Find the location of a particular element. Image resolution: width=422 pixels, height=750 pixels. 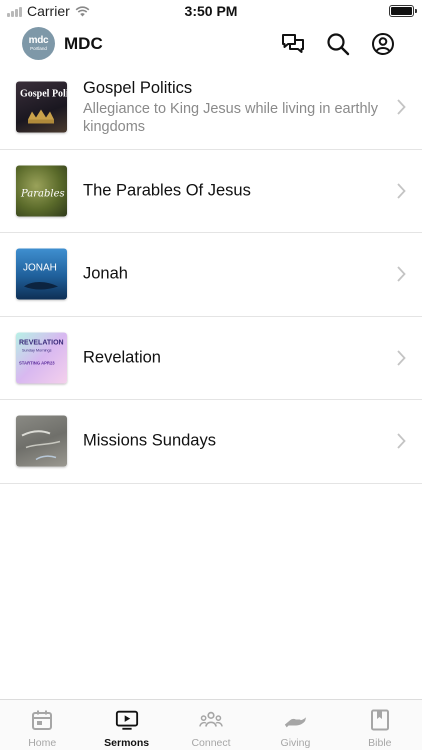

series-title: The Parables Of Jesus is located at coordinates (167, 190).